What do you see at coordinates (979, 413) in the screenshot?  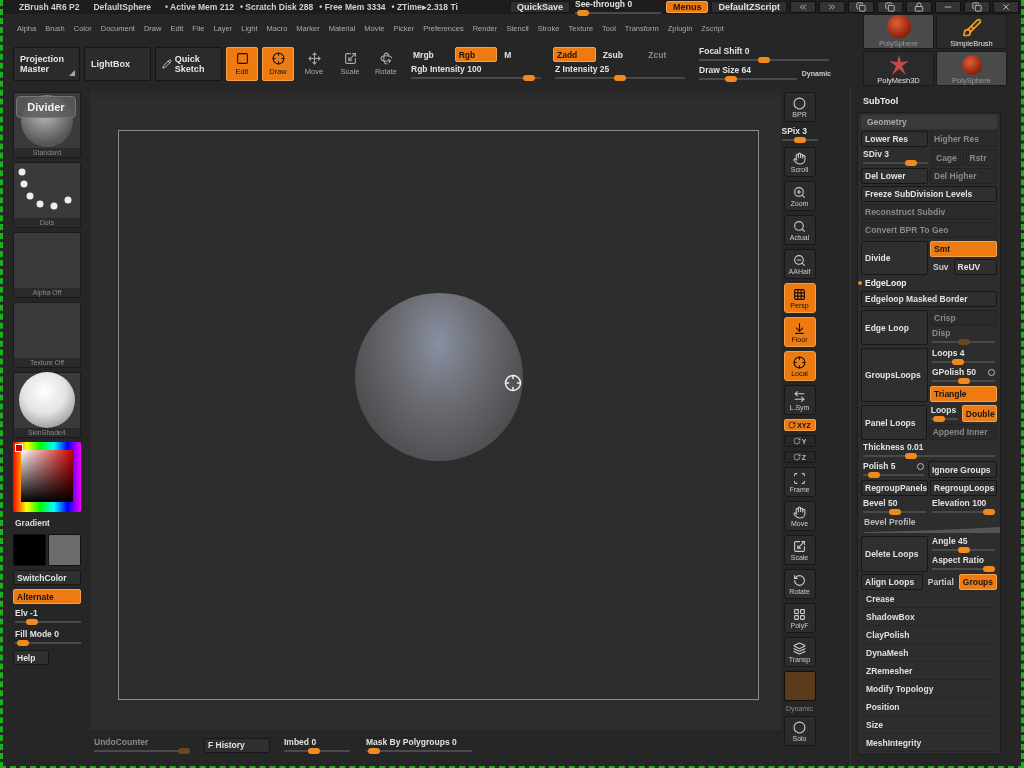 I see `palette-button: Double` at bounding box center [979, 413].